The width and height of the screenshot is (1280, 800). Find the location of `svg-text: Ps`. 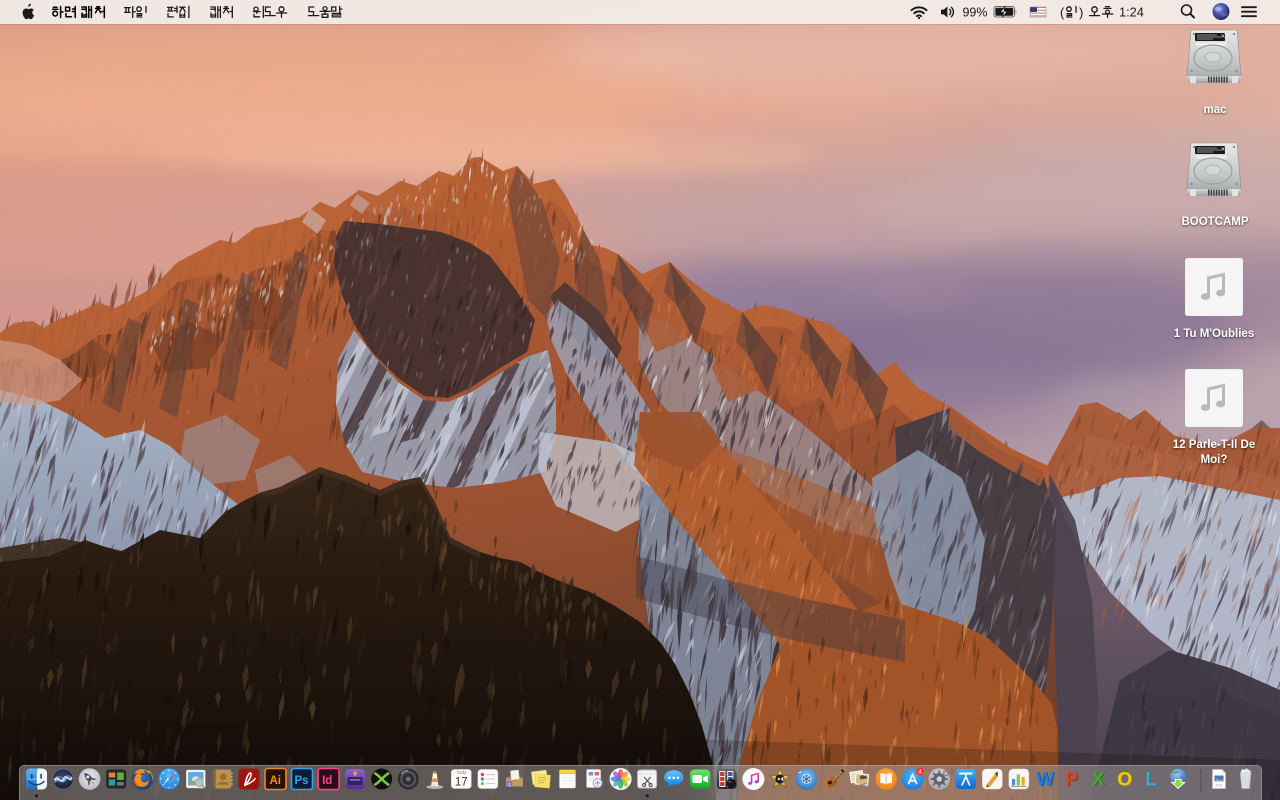

svg-text: Ps is located at coordinates (302, 781).